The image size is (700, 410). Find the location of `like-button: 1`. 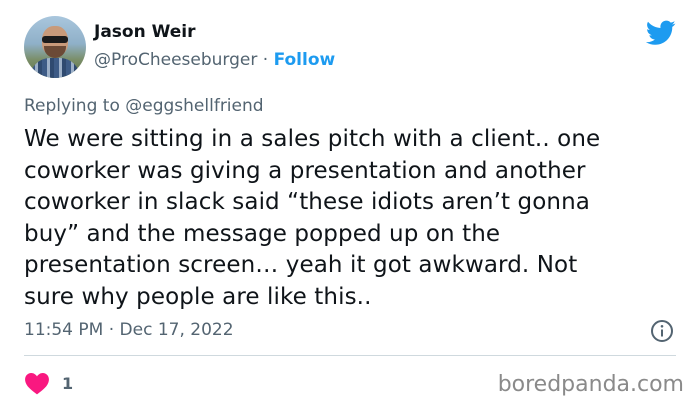

like-button: 1 is located at coordinates (48, 383).